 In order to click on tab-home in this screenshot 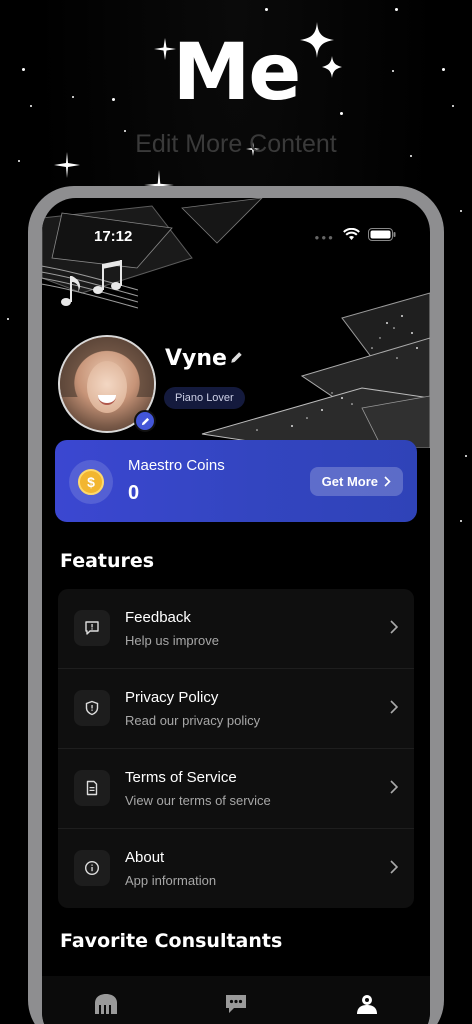, I will do `click(106, 1004)`.